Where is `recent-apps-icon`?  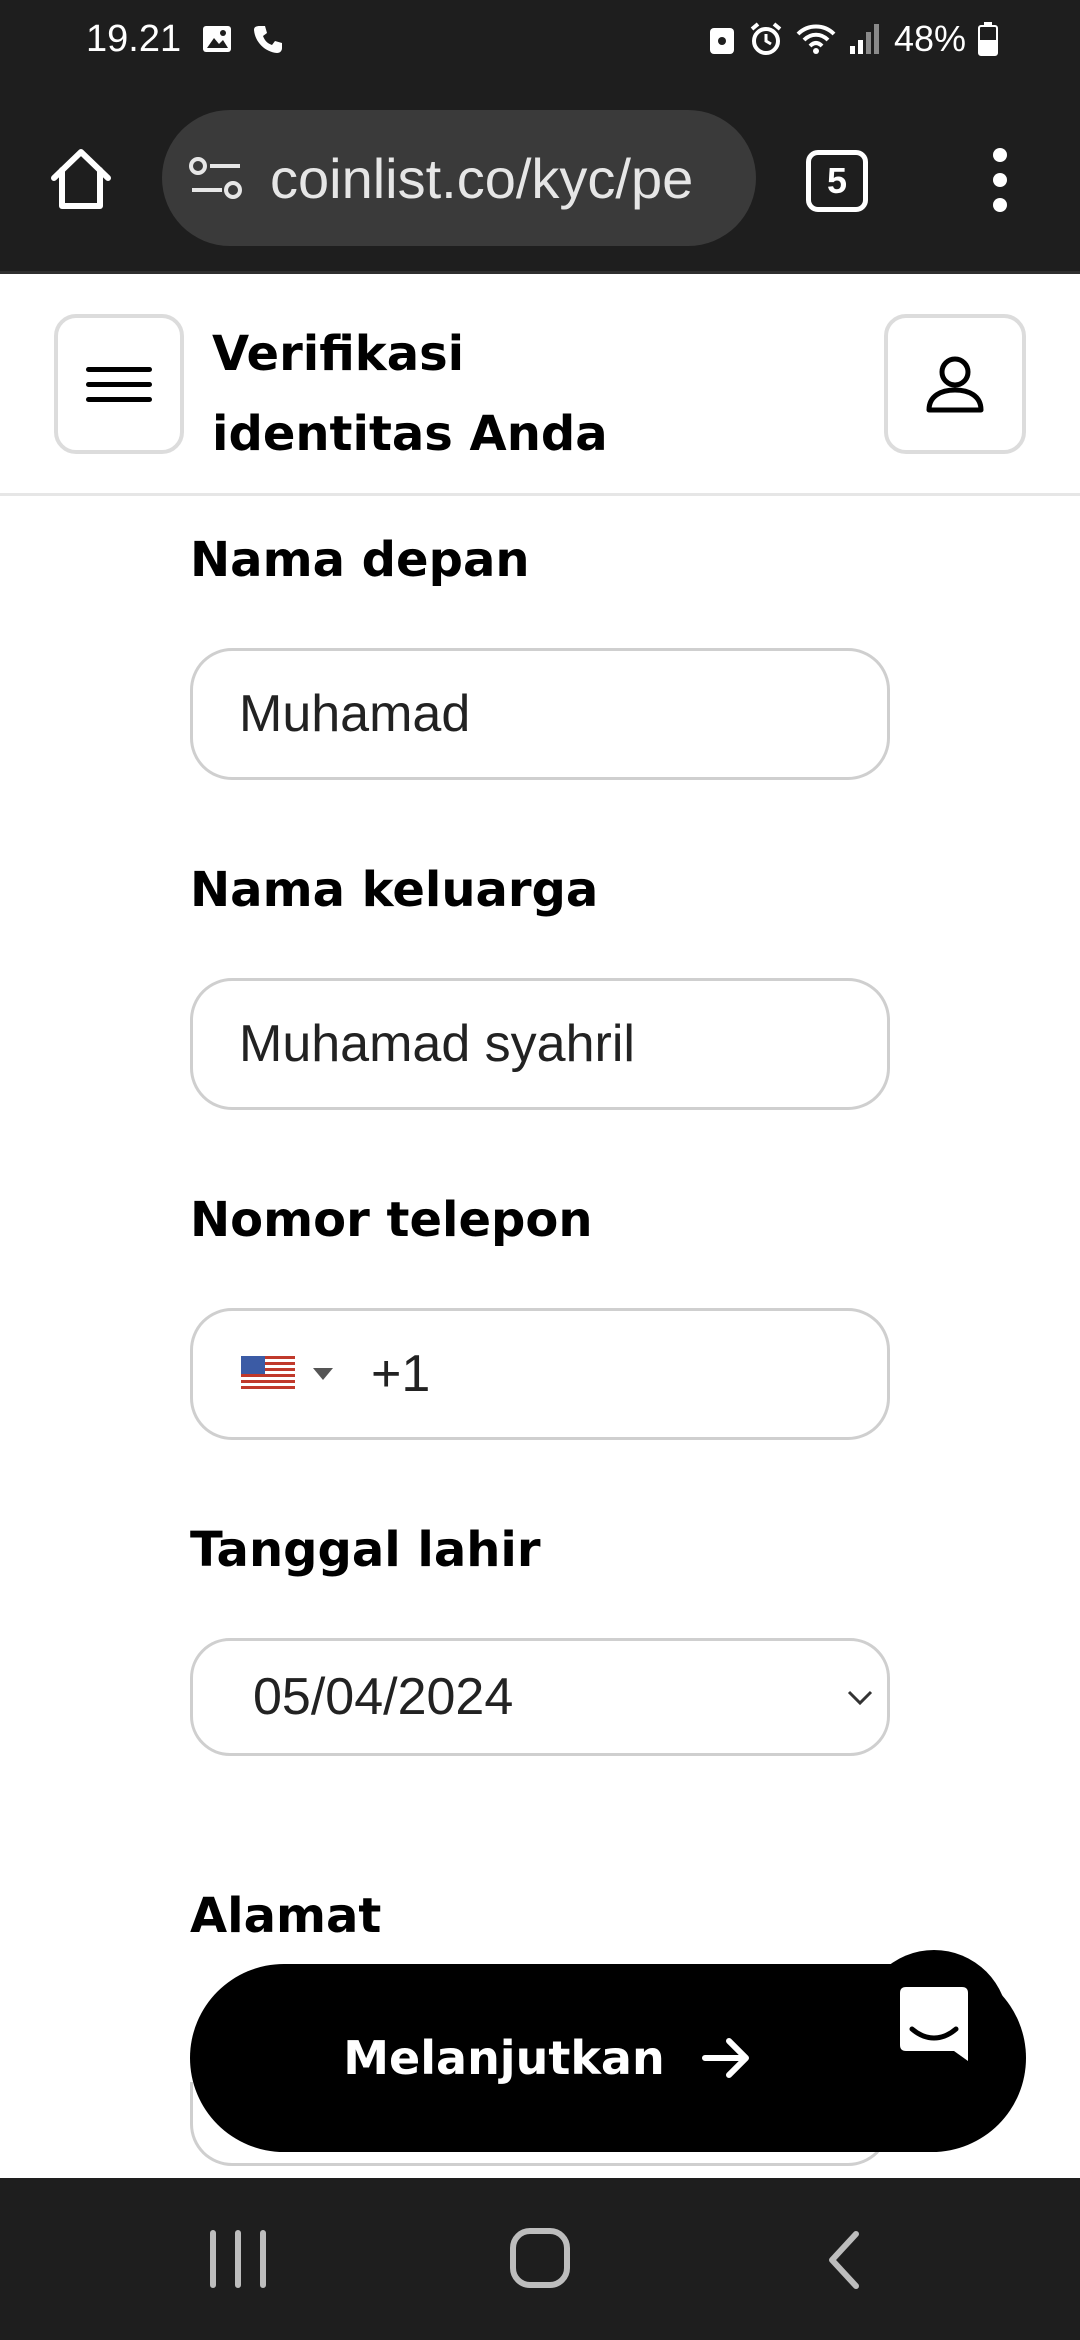
recent-apps-icon is located at coordinates (238, 2259).